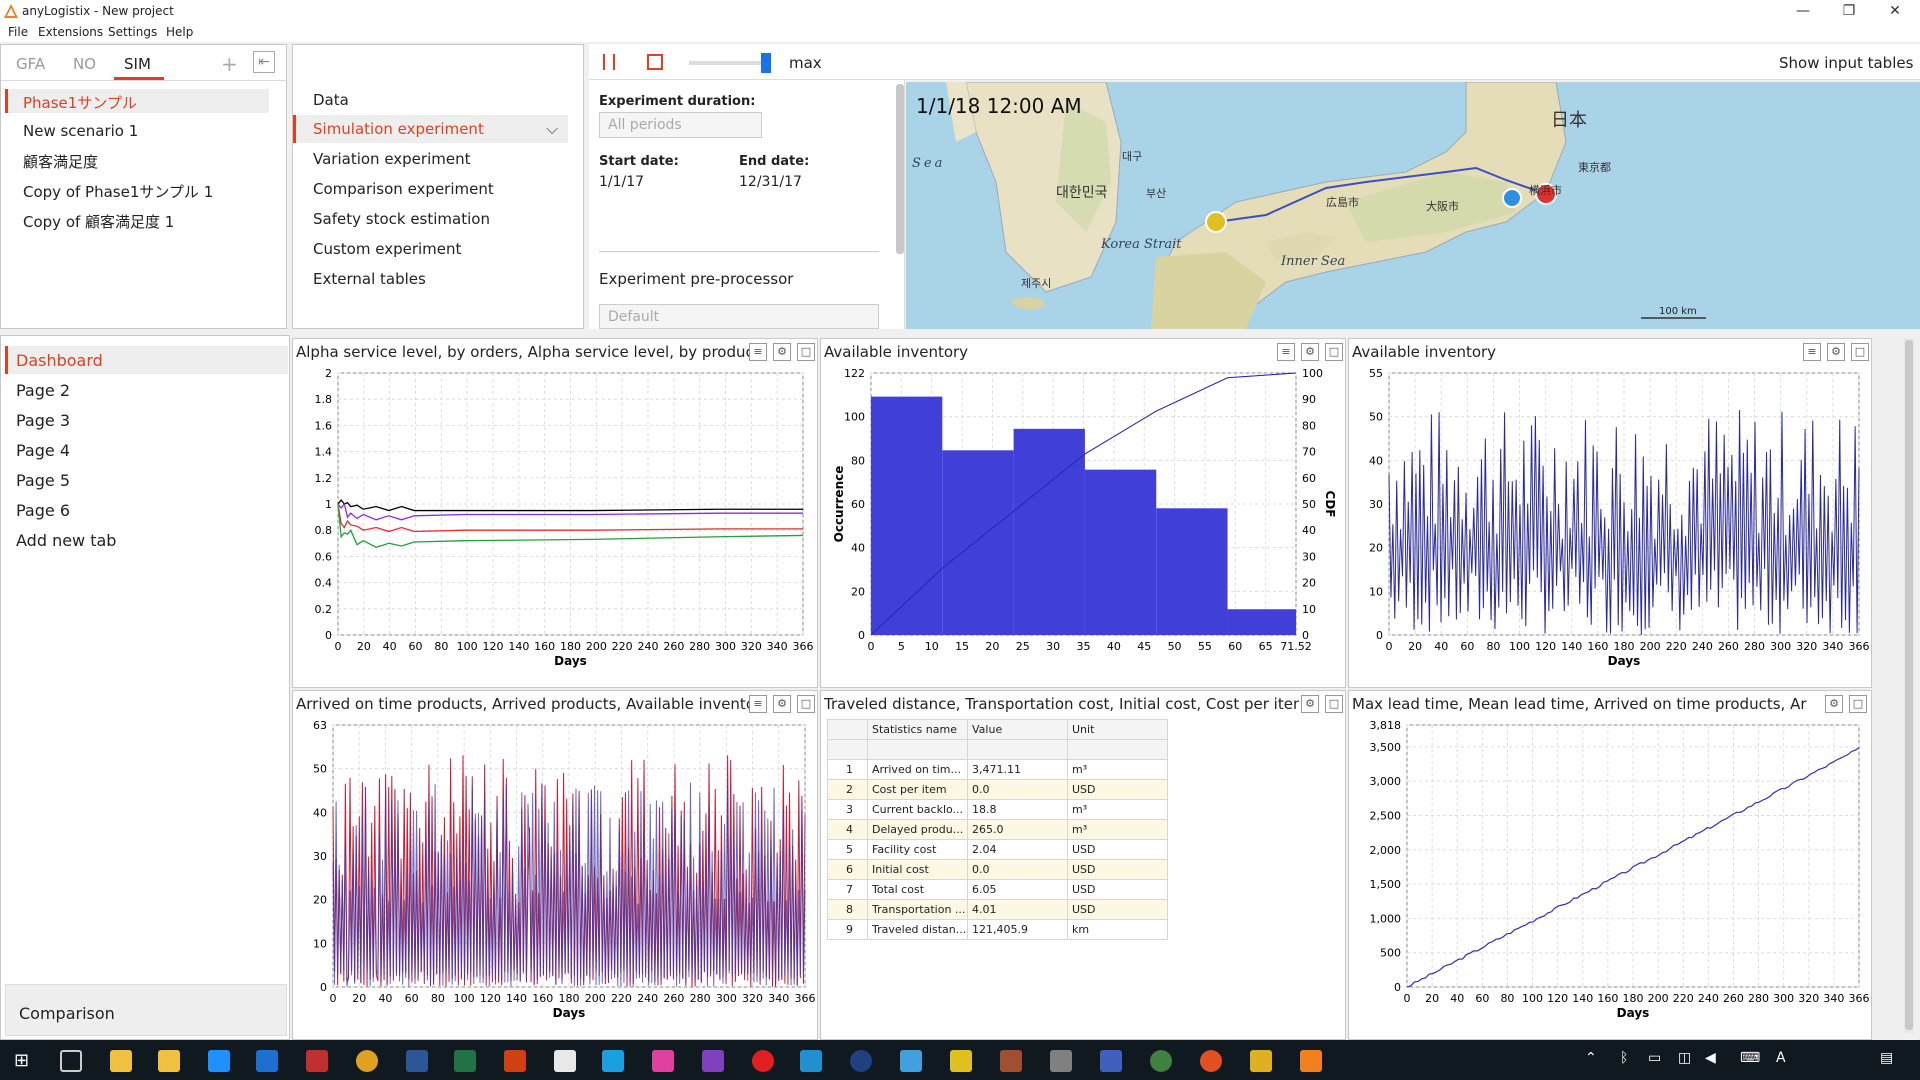 This screenshot has height=1080, width=1920. I want to click on experiment-item: Custom experiment, so click(387, 249).